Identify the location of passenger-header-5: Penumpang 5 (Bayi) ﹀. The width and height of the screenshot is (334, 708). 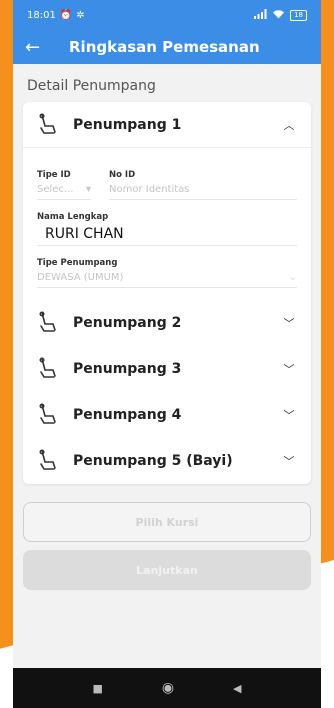
(167, 461).